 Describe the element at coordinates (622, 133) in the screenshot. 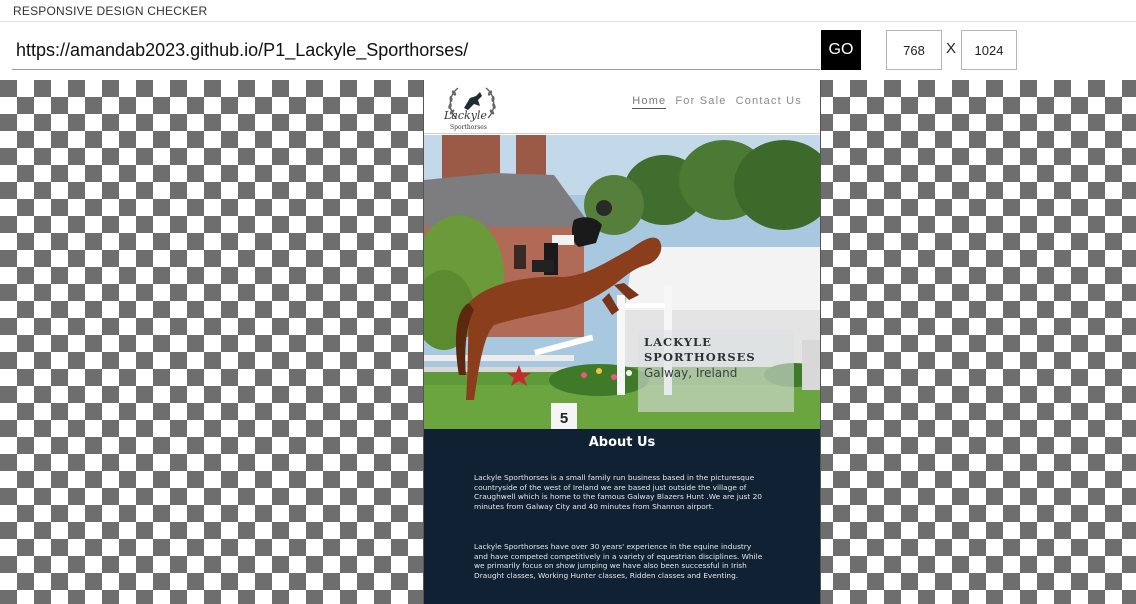

I see `header-divider` at that location.